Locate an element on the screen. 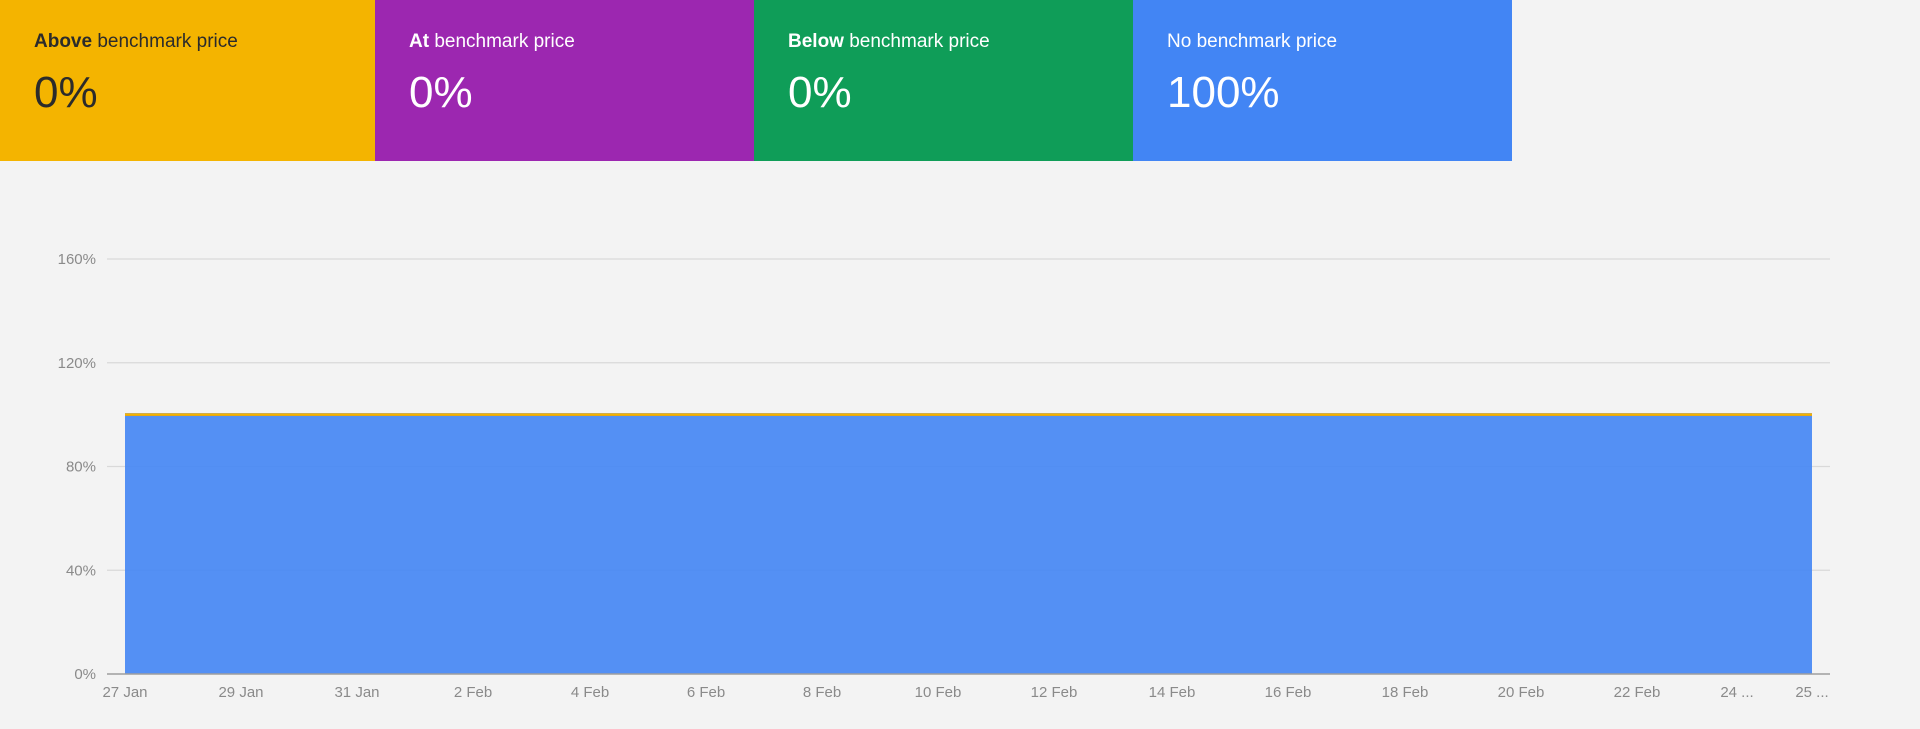 This screenshot has width=1920, height=729. x-tick-label: 14 Feb is located at coordinates (1172, 692).